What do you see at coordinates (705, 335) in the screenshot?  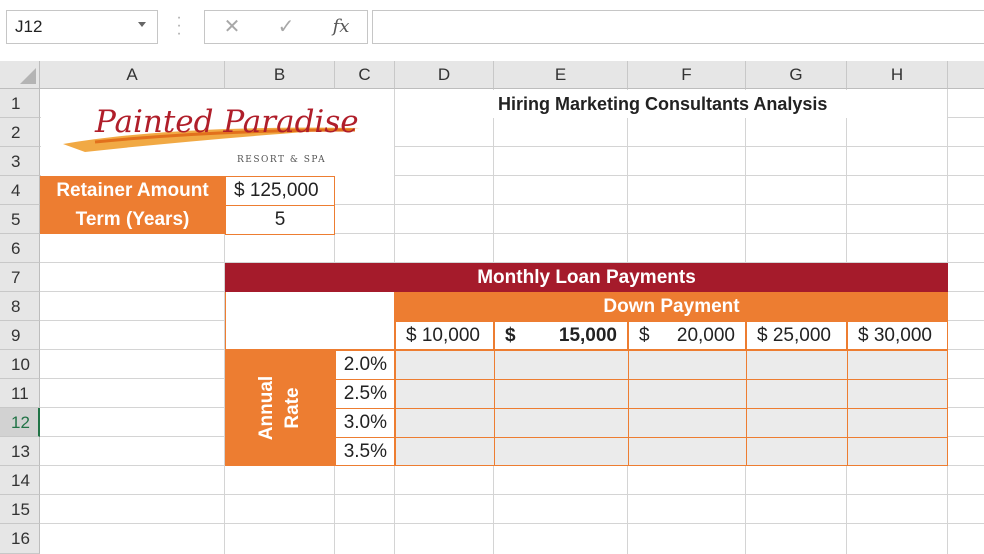 I see `down-payment-amount: 20,000` at bounding box center [705, 335].